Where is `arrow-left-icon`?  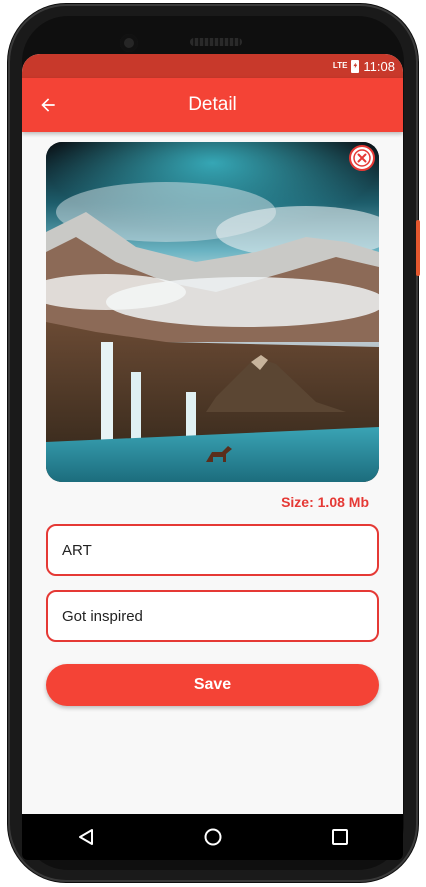 arrow-left-icon is located at coordinates (48, 105).